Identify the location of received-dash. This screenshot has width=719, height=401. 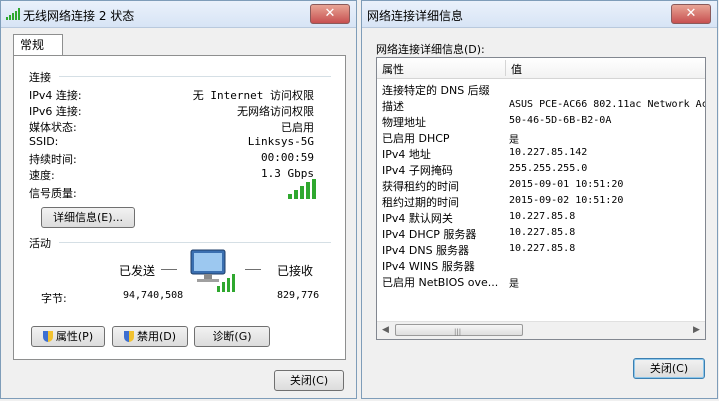
(253, 269).